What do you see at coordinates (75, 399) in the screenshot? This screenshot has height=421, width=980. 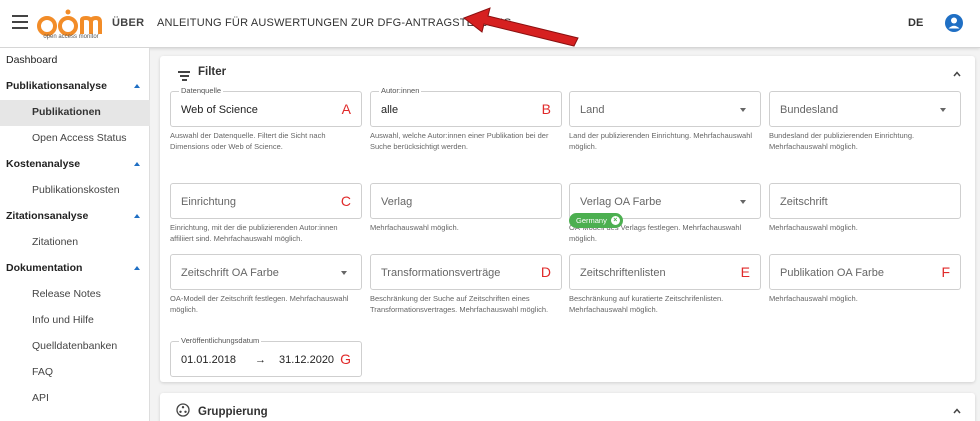 I see `sidebar-item-api: API` at bounding box center [75, 399].